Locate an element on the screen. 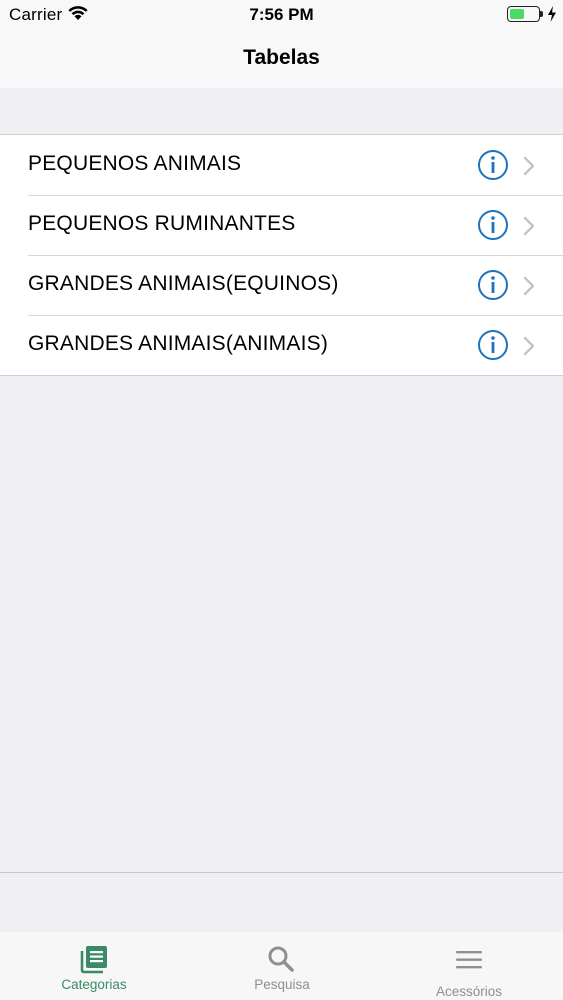 The height and width of the screenshot is (1000, 563). tab-bar: Categorias Pesquisa Acessórios is located at coordinates (281, 966).